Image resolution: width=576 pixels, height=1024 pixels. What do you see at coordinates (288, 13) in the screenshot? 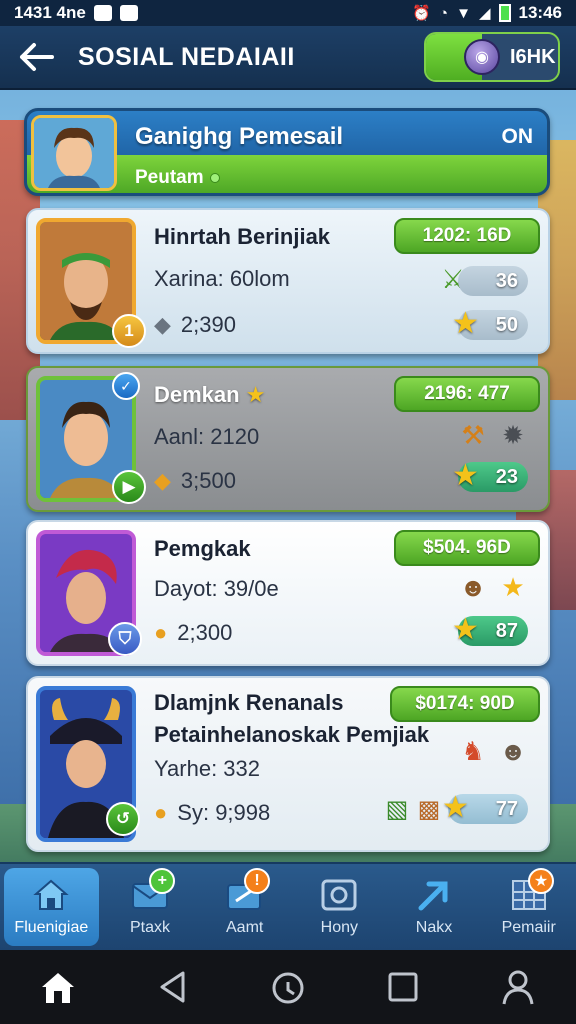
I see `status-bar: 1431 4ne ⏰ ◔ ▼ ◢ 13:46` at bounding box center [288, 13].